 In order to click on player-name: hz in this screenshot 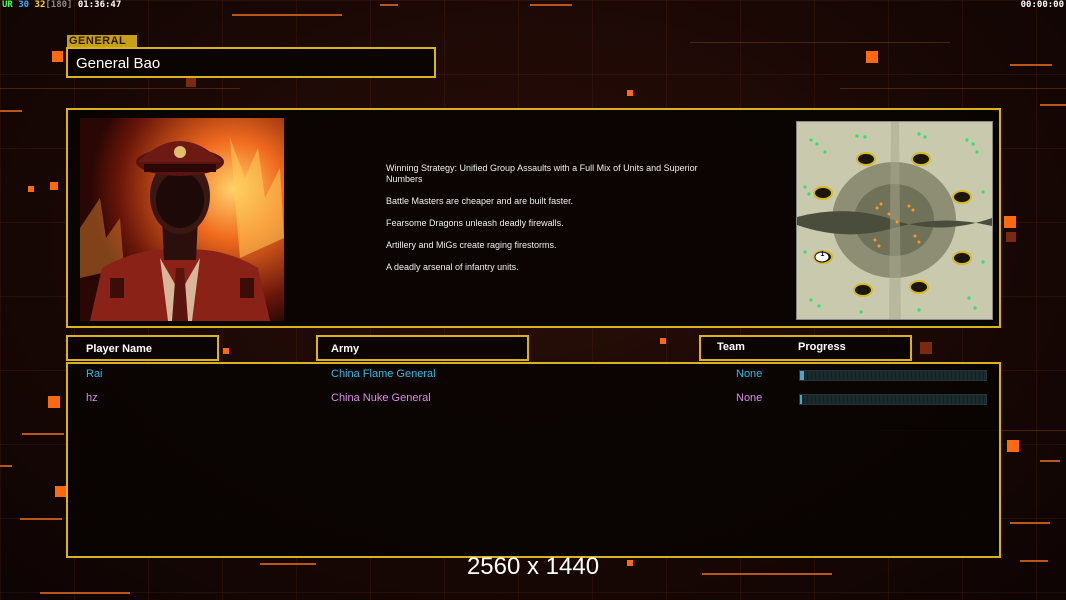, I will do `click(92, 398)`.